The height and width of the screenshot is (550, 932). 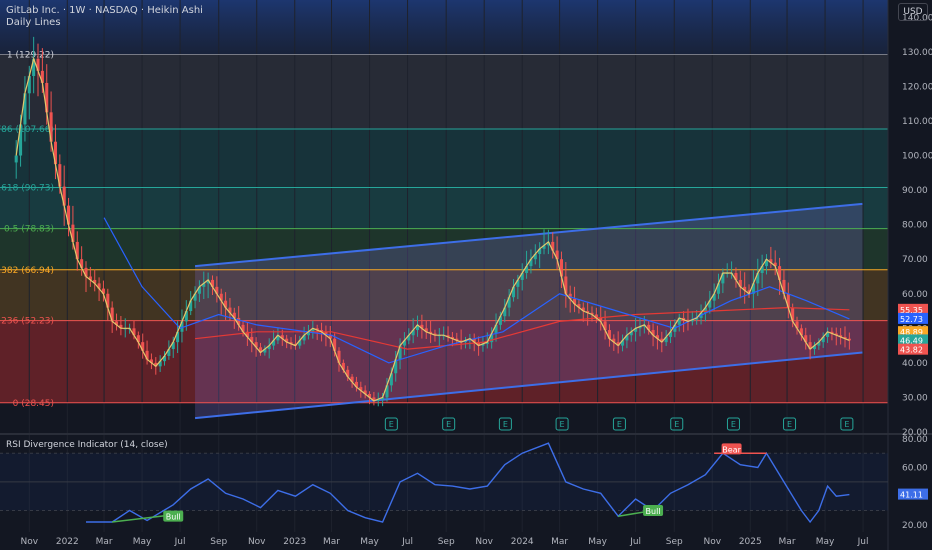 What do you see at coordinates (16, 159) in the screenshot?
I see `candle-body` at bounding box center [16, 159].